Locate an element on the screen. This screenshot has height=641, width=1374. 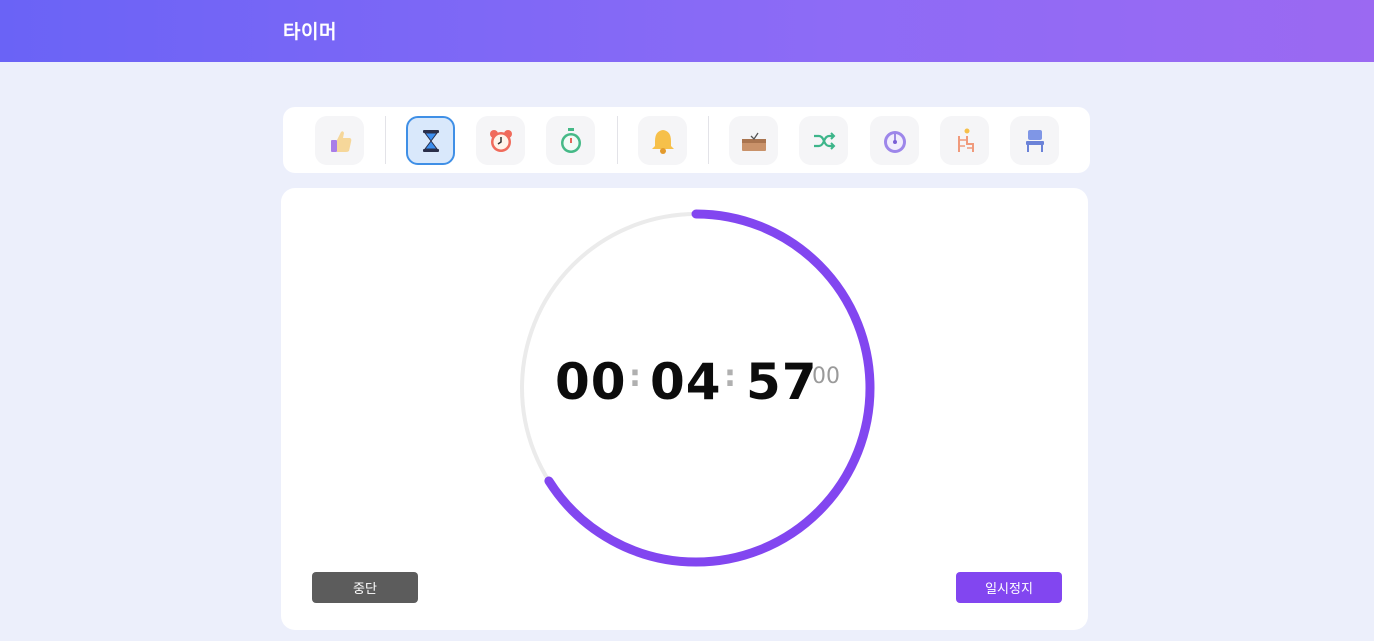
chair-icon is located at coordinates (1034, 140).